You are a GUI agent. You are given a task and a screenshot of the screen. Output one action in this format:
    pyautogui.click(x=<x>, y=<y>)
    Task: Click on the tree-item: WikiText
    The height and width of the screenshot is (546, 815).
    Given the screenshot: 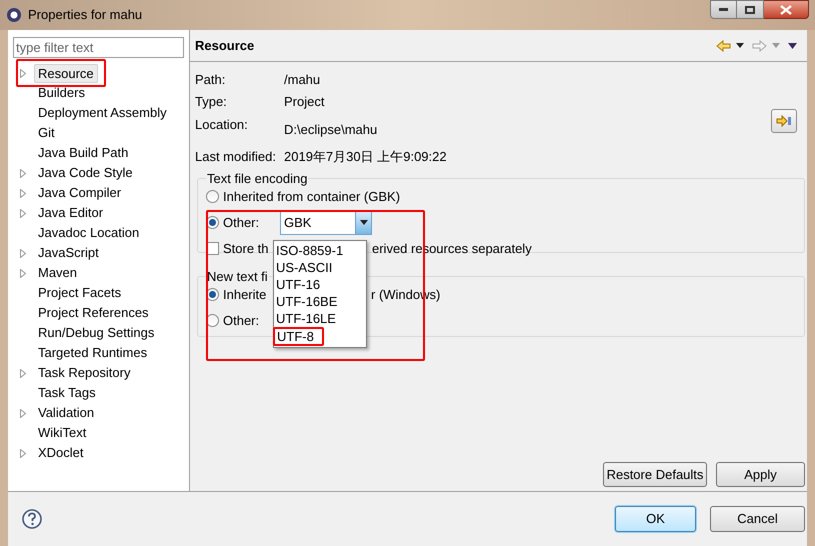 What is the action you would take?
    pyautogui.click(x=62, y=433)
    